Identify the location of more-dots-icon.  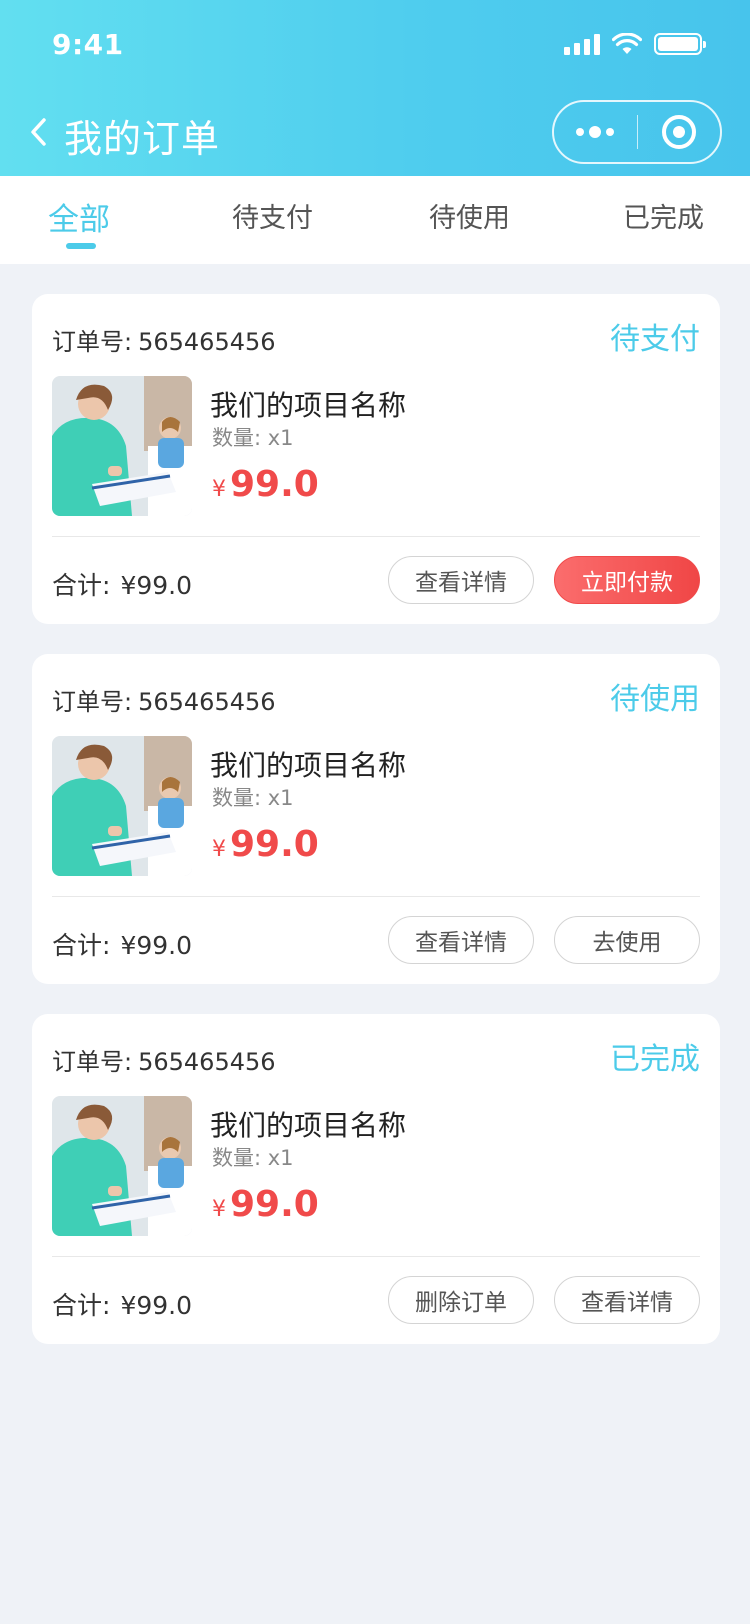
(595, 132).